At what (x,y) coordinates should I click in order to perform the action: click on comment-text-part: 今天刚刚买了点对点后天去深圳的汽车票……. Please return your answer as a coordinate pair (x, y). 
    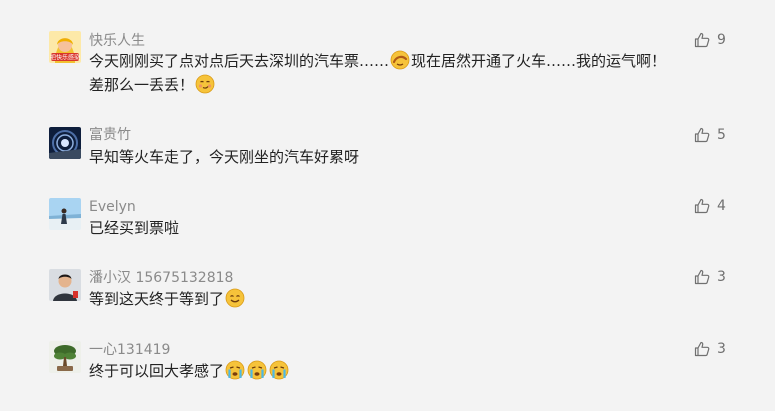
    Looking at the image, I should click on (239, 61).